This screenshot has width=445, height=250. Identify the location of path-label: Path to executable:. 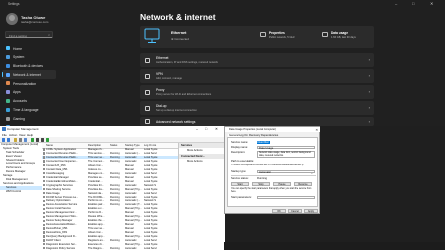
(243, 161).